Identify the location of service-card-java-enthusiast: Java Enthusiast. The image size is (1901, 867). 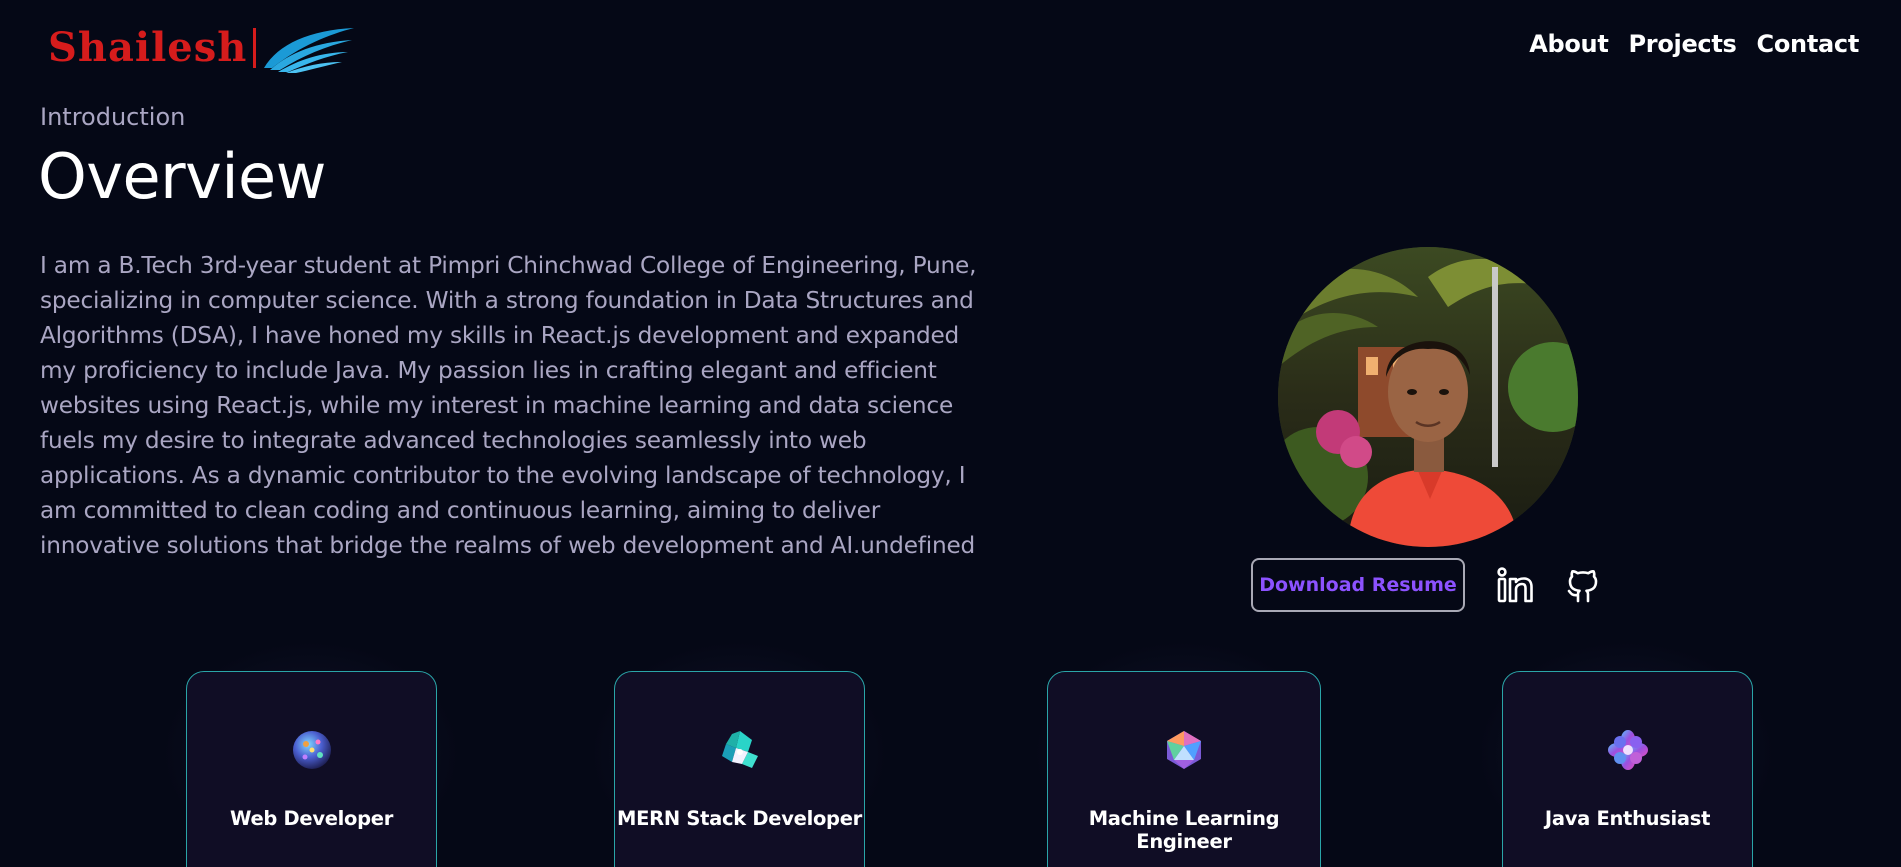
(1627, 769).